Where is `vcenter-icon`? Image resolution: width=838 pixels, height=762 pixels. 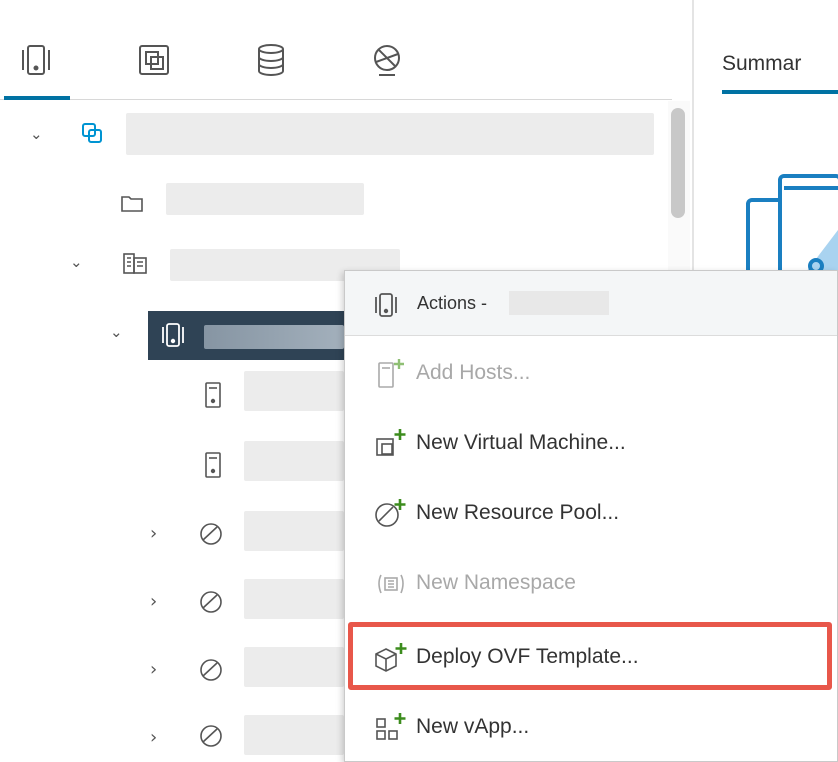
vcenter-icon is located at coordinates (92, 133).